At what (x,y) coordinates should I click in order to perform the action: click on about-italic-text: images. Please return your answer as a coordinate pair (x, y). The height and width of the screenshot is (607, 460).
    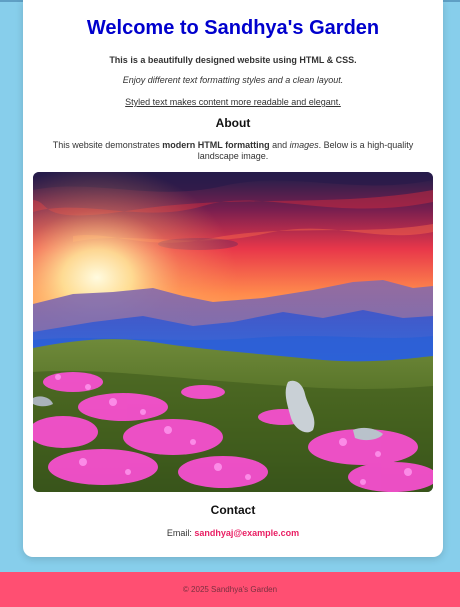
    Looking at the image, I should click on (304, 145).